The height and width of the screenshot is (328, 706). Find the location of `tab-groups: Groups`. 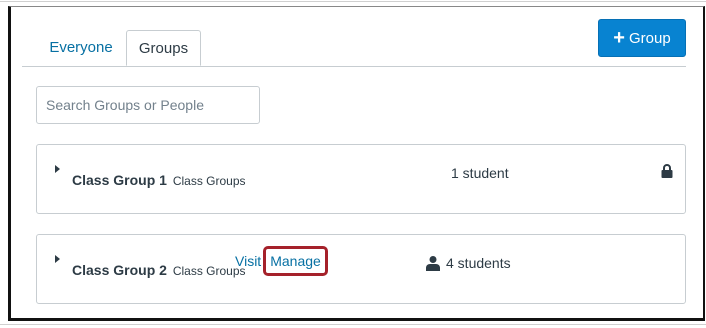

tab-groups: Groups is located at coordinates (163, 48).